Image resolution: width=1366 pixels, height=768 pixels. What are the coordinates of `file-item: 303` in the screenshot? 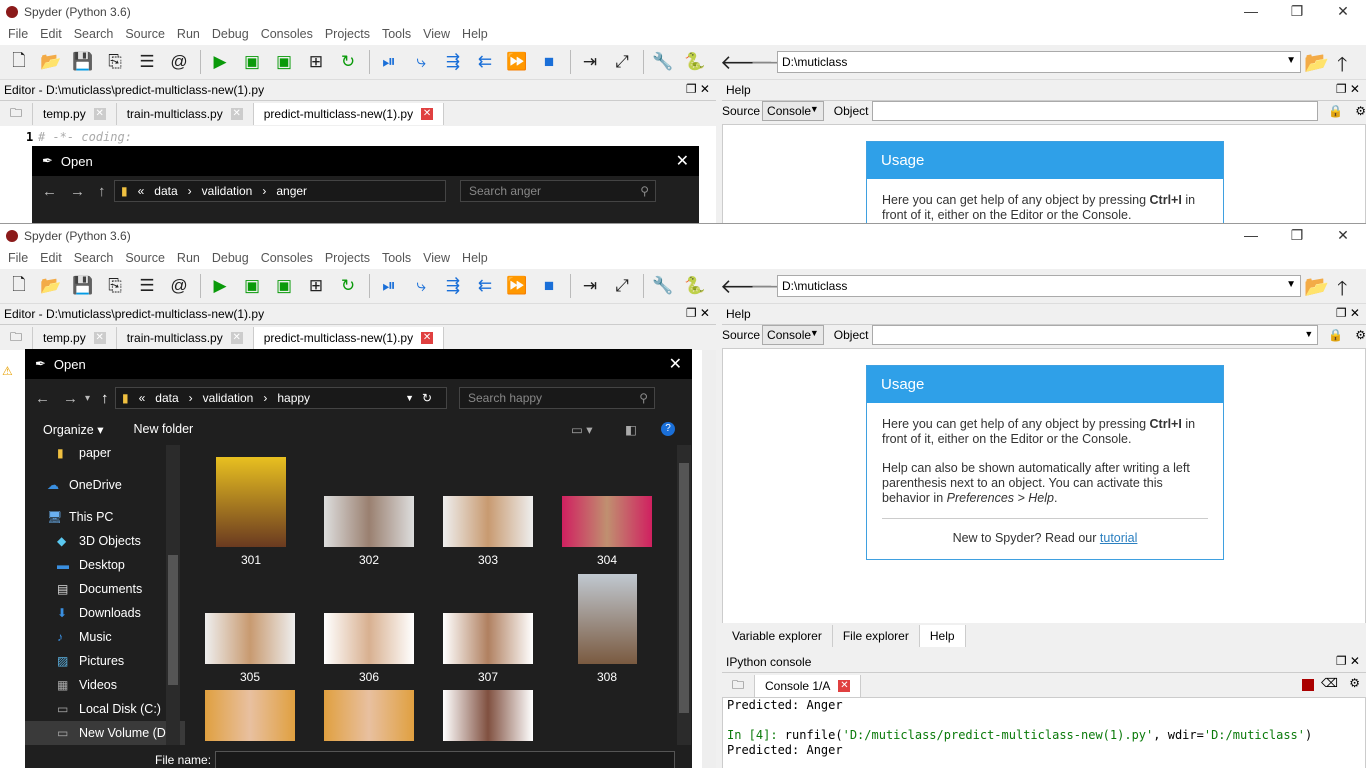 It's located at (488, 531).